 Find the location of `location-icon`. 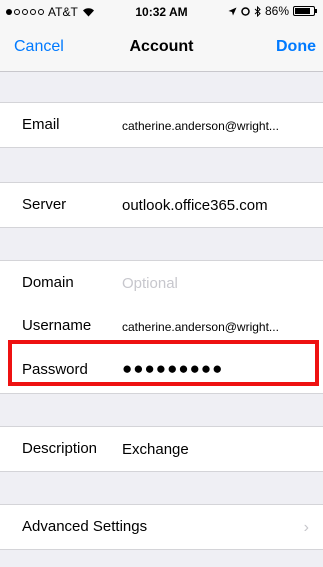

location-icon is located at coordinates (232, 11).